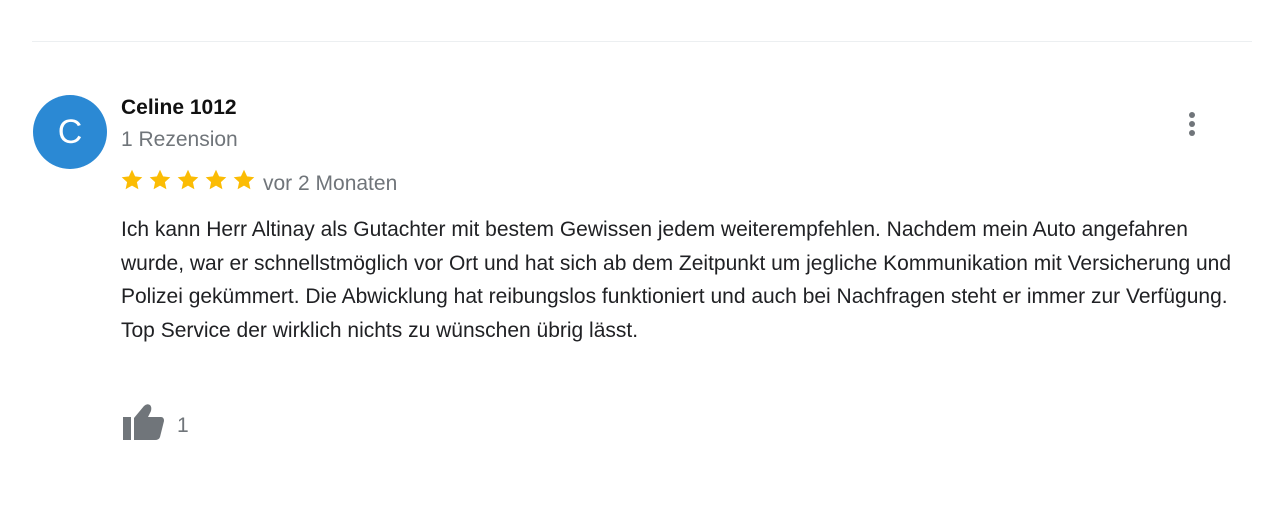 The width and height of the screenshot is (1280, 523). I want to click on reviewer-name: Celine 1012, so click(179, 108).